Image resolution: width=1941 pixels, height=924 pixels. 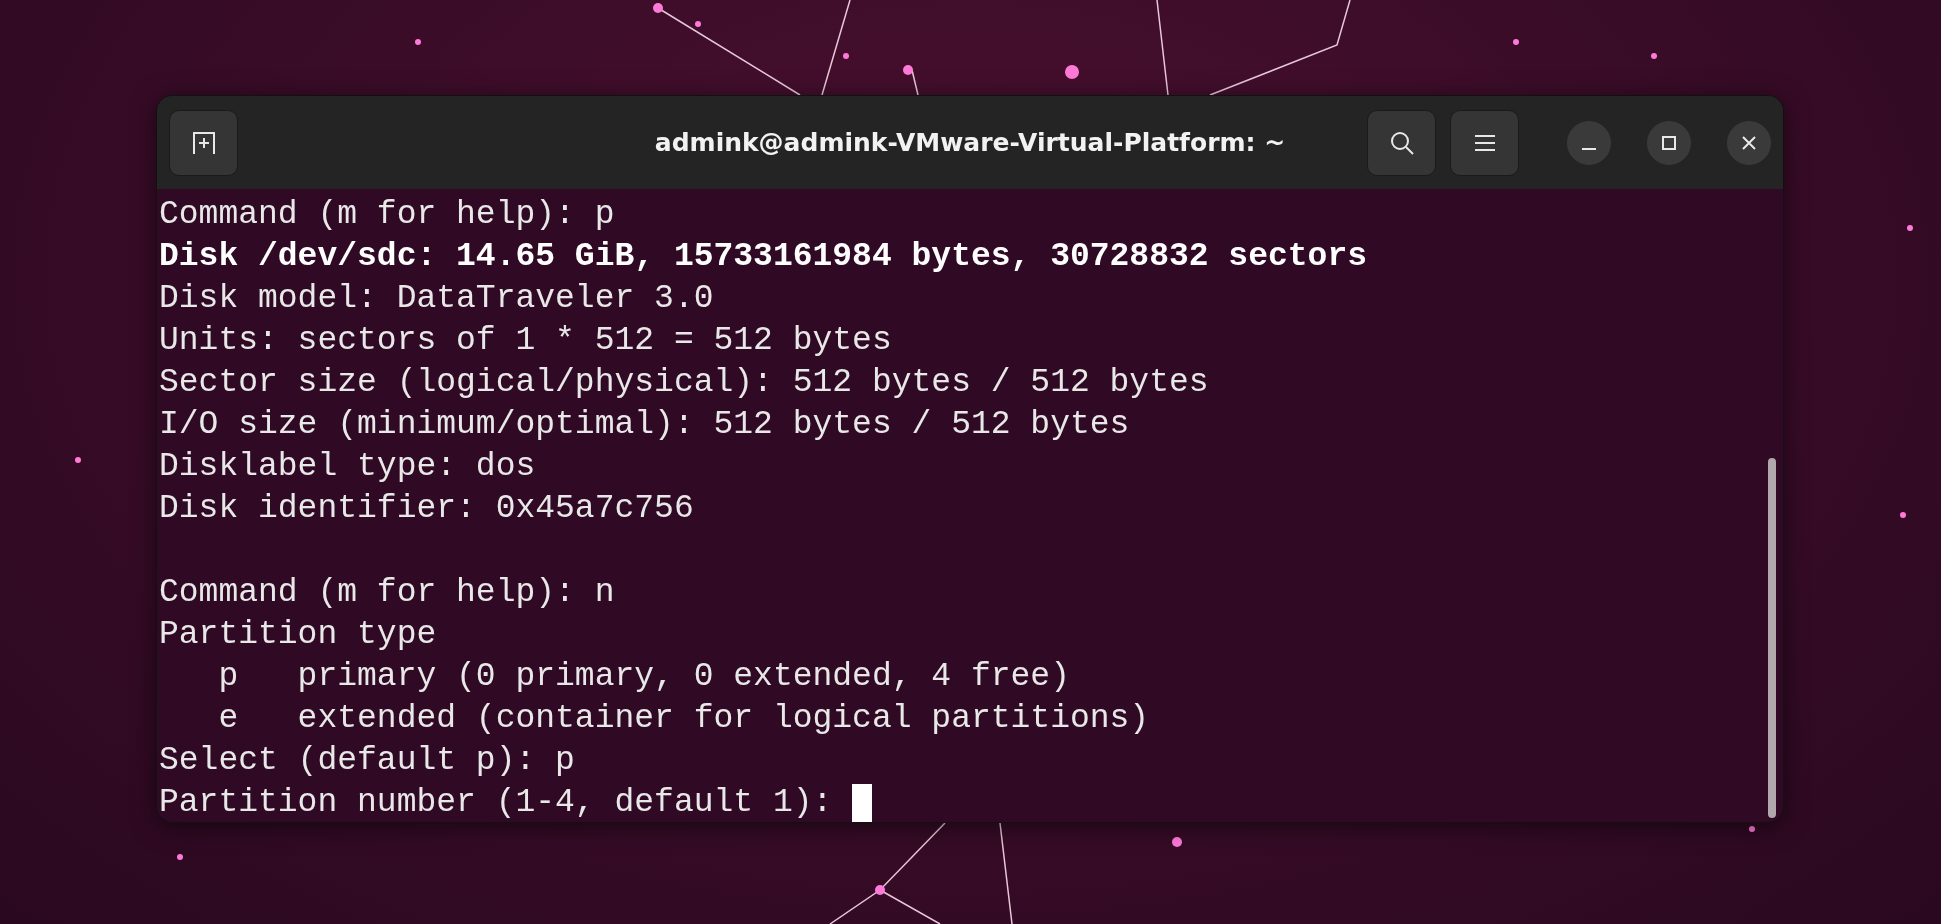 I want to click on terminal-line: Partition type, so click(x=298, y=635).